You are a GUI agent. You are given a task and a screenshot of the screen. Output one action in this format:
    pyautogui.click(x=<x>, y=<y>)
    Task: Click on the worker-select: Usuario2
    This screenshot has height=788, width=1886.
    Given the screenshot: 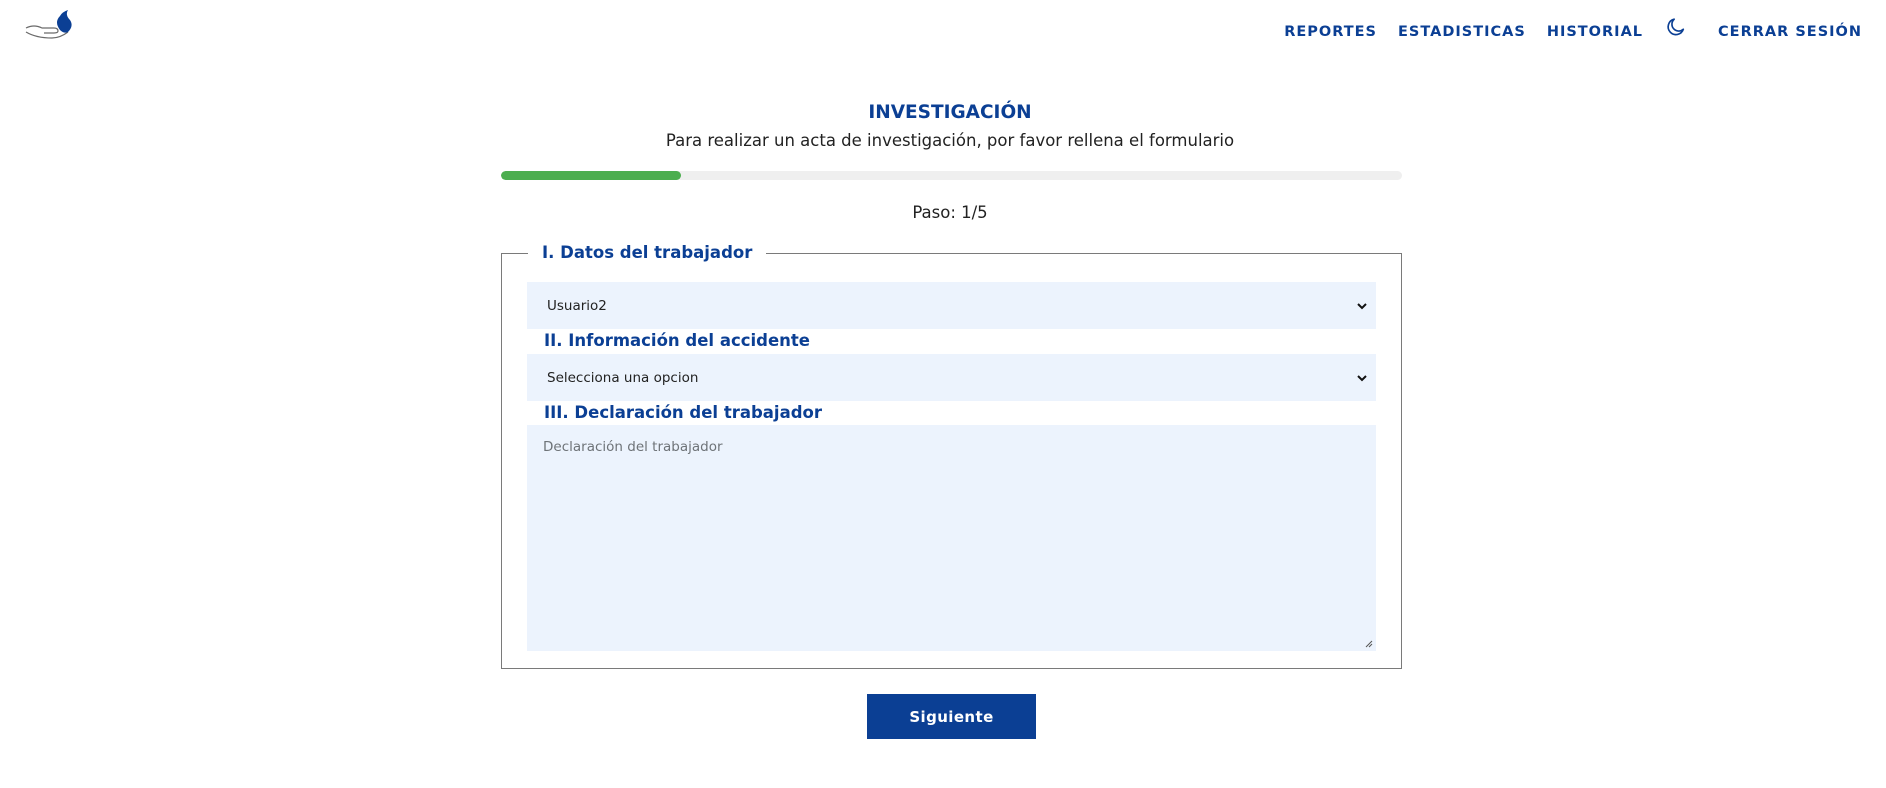 What is the action you would take?
    pyautogui.click(x=951, y=305)
    